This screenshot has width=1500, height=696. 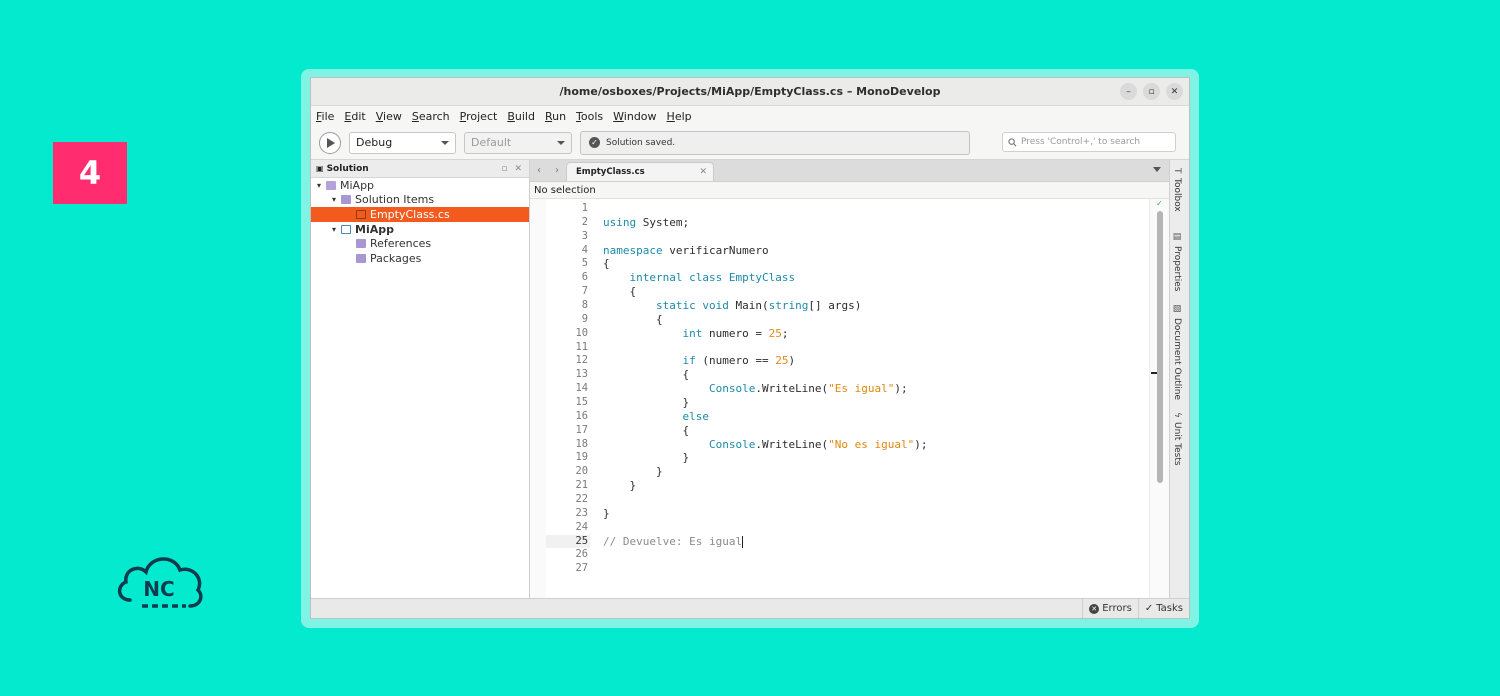 What do you see at coordinates (876, 361) in the screenshot?
I see `code-line: if (numero == 25)` at bounding box center [876, 361].